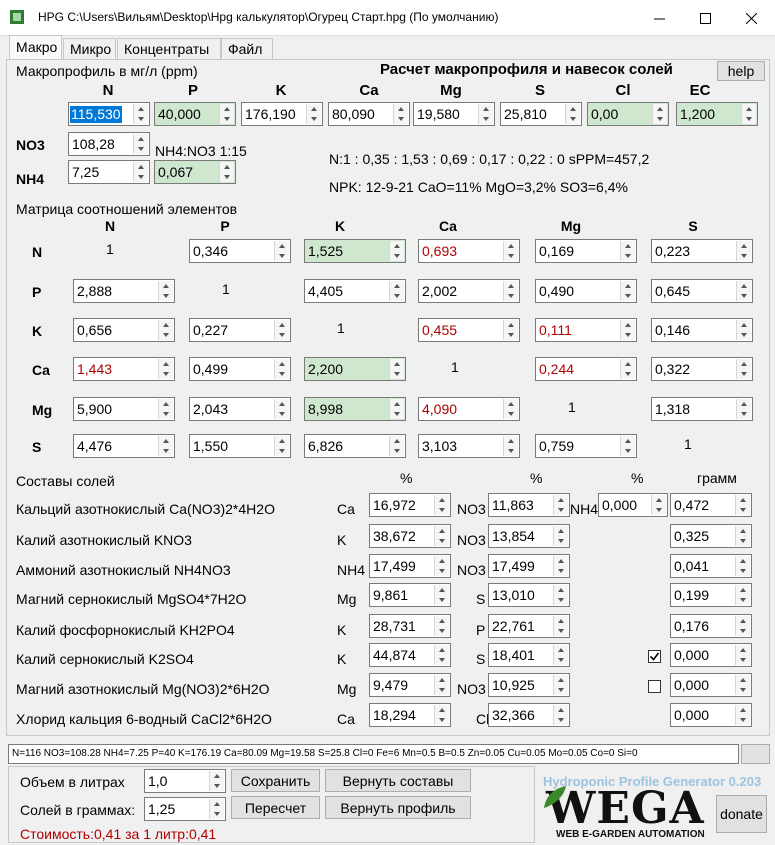 This screenshot has height=845, width=775. Describe the element at coordinates (355, 291) in the screenshot. I see `matrix-cell-1-2: 4,405` at that location.